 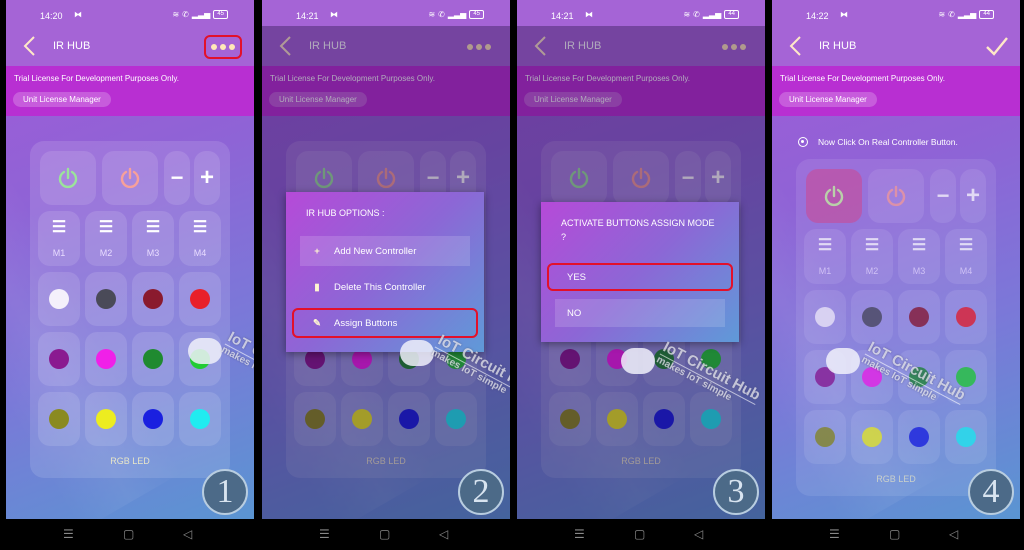 What do you see at coordinates (640, 313) in the screenshot?
I see `no-button: NO` at bounding box center [640, 313].